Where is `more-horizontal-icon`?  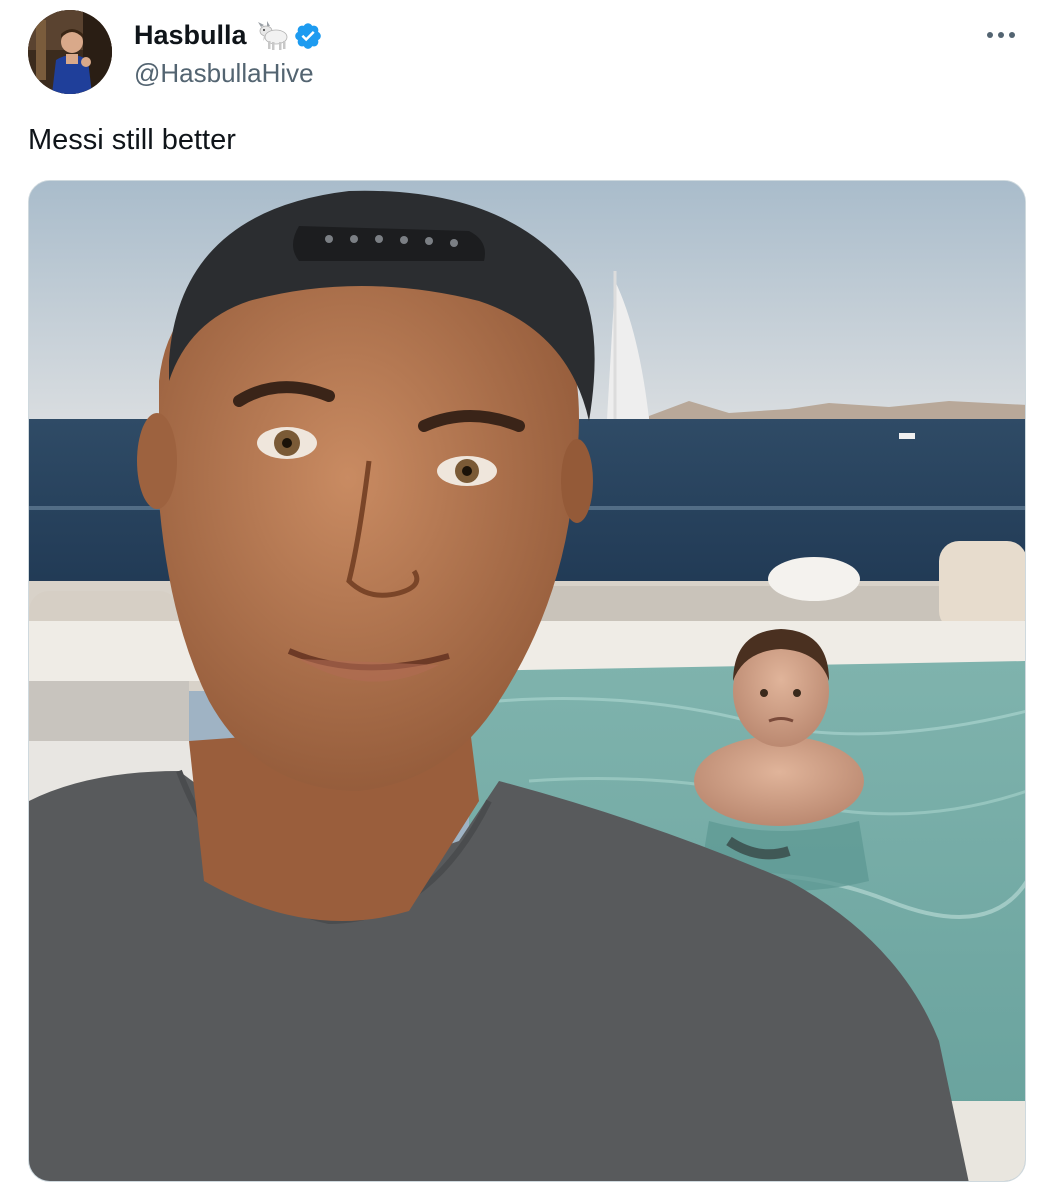
more-horizontal-icon is located at coordinates (1001, 35).